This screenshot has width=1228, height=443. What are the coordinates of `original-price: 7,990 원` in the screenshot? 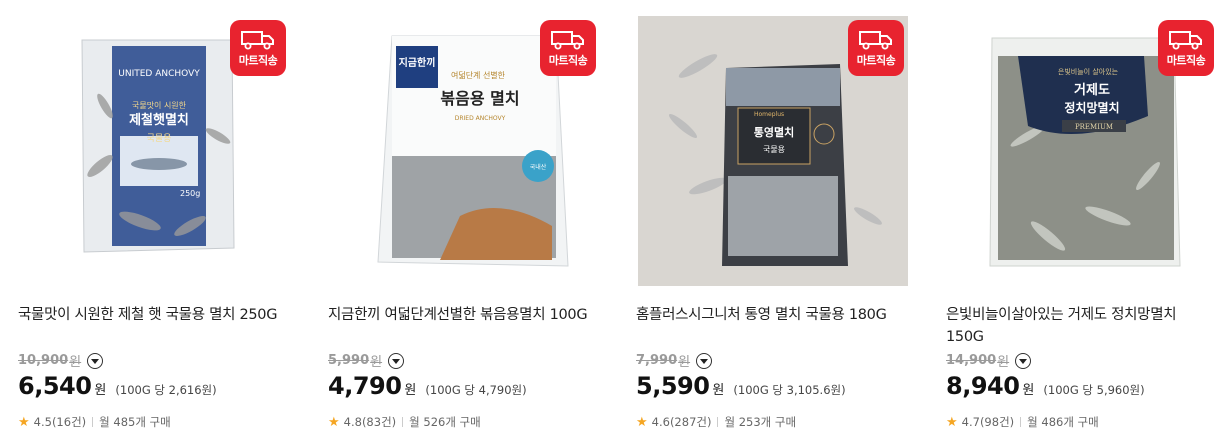 It's located at (674, 360).